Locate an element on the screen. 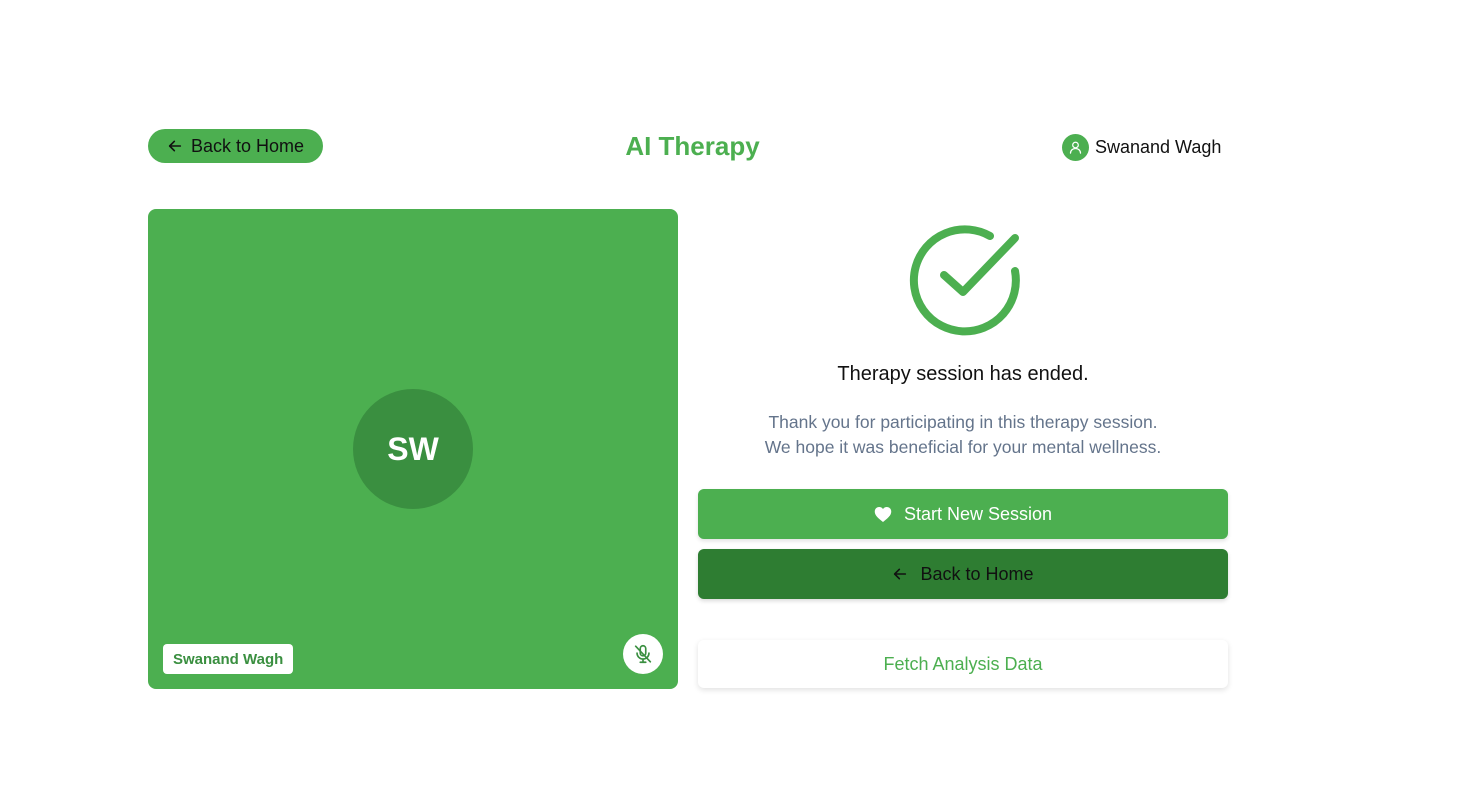  mic-off-icon is located at coordinates (643, 654).